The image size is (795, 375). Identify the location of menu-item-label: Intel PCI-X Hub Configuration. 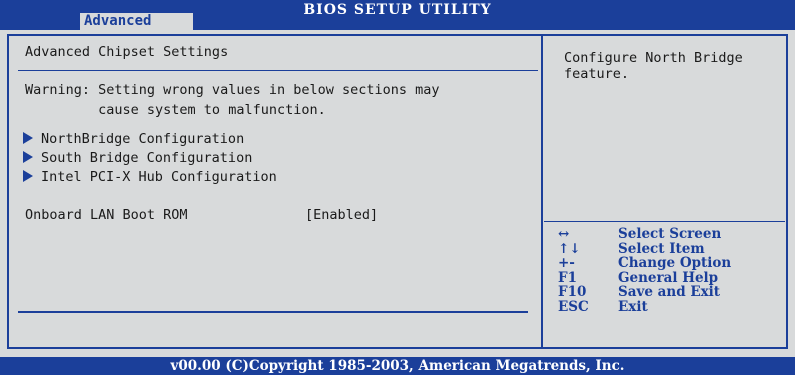
(159, 177).